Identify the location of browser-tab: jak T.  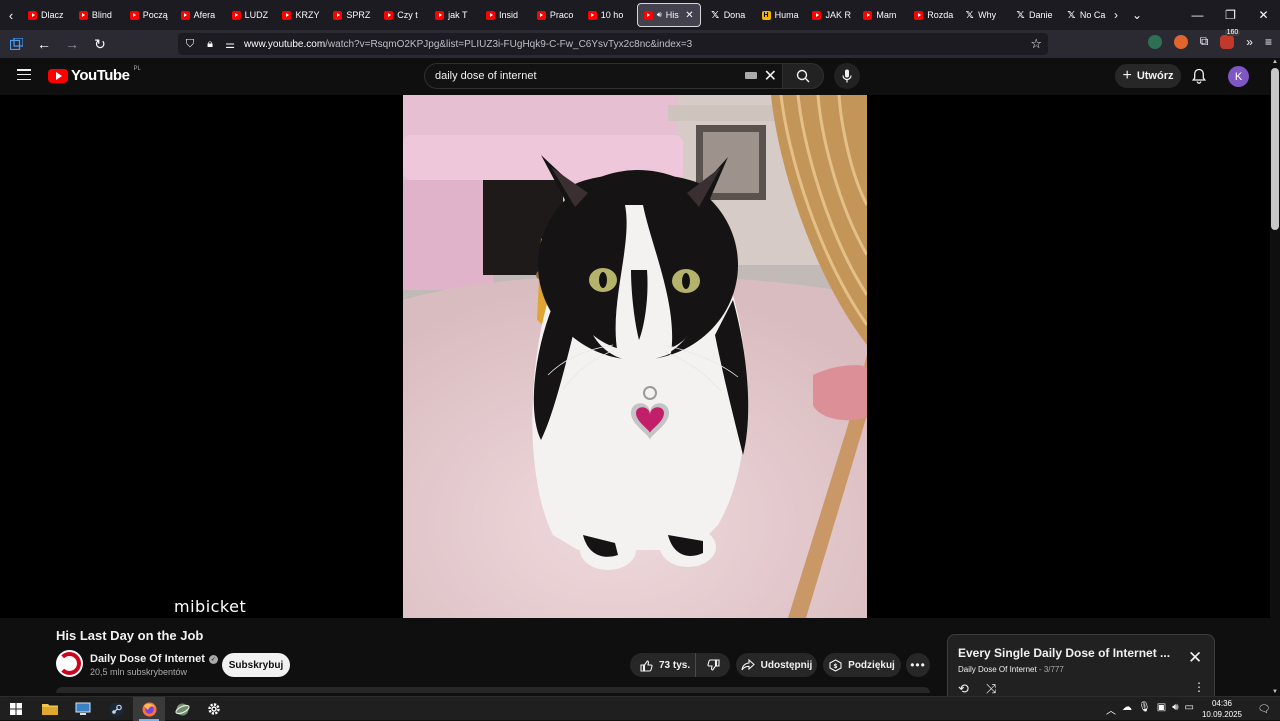
(454, 15).